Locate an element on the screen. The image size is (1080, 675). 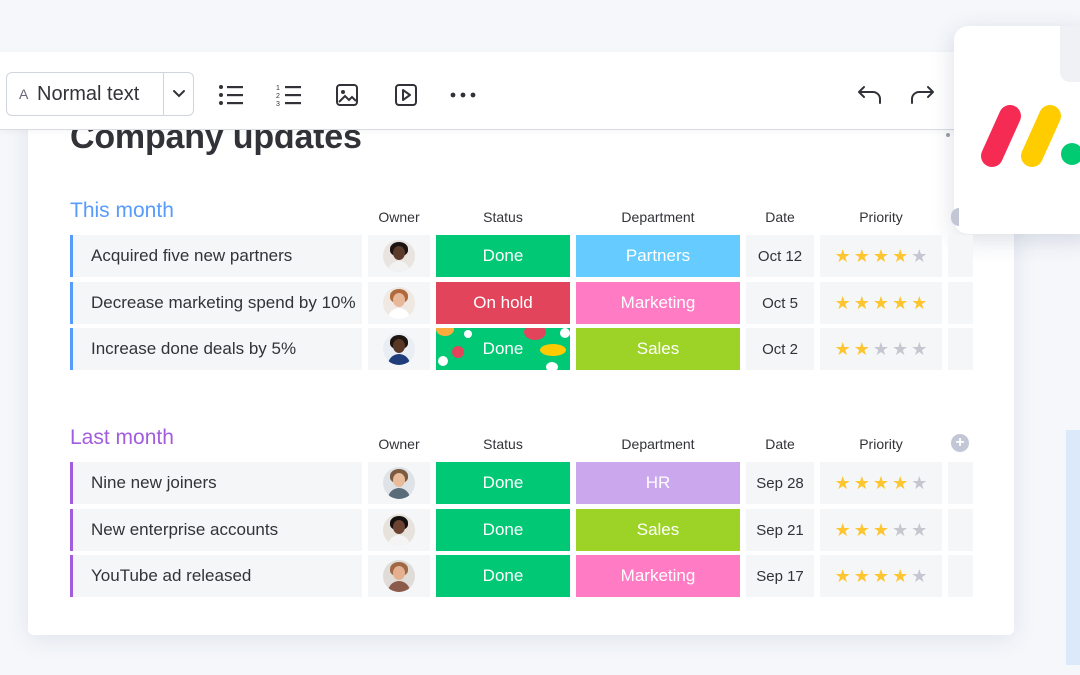
confetti-decoration is located at coordinates (458, 352).